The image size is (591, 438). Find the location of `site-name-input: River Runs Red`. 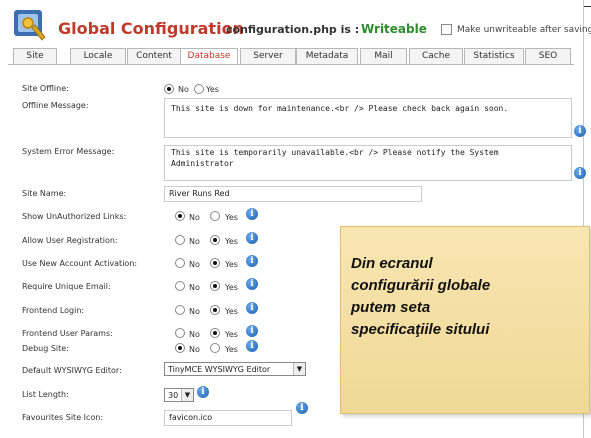

site-name-input: River Runs Red is located at coordinates (293, 194).